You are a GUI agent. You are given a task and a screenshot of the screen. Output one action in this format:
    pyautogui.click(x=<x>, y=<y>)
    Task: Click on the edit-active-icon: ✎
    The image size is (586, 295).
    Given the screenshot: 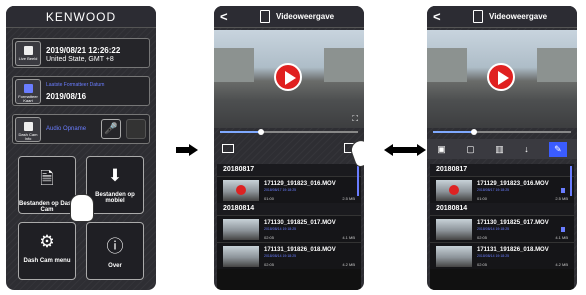 What is the action you would take?
    pyautogui.click(x=558, y=149)
    